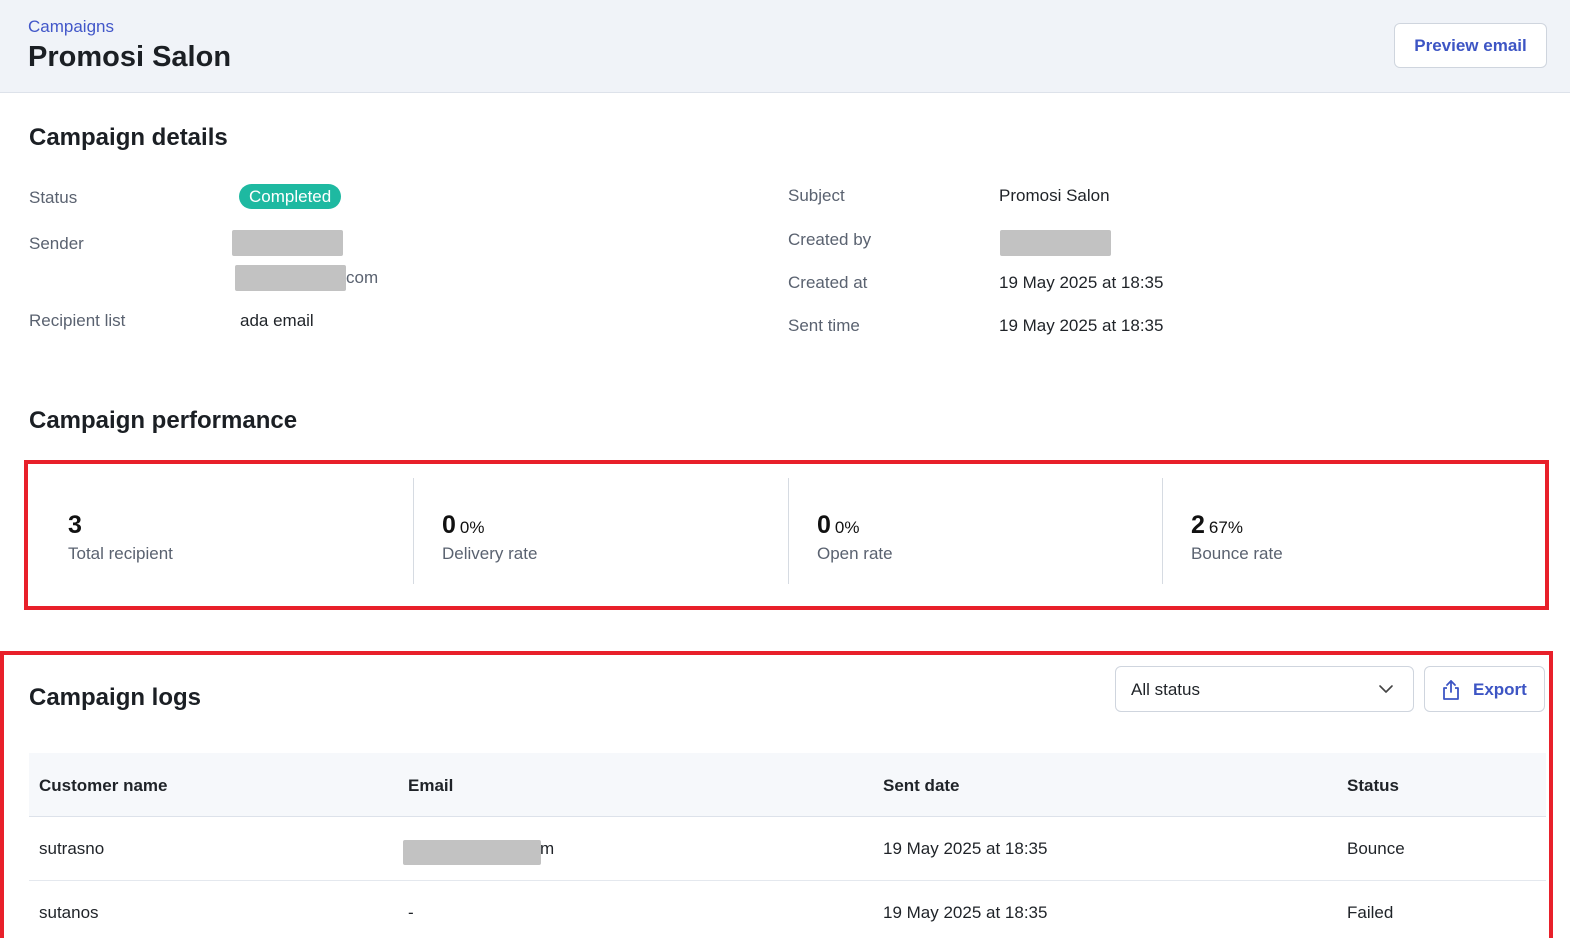 Image resolution: width=1570 pixels, height=938 pixels. I want to click on metric-percent: 67%, so click(1225, 527).